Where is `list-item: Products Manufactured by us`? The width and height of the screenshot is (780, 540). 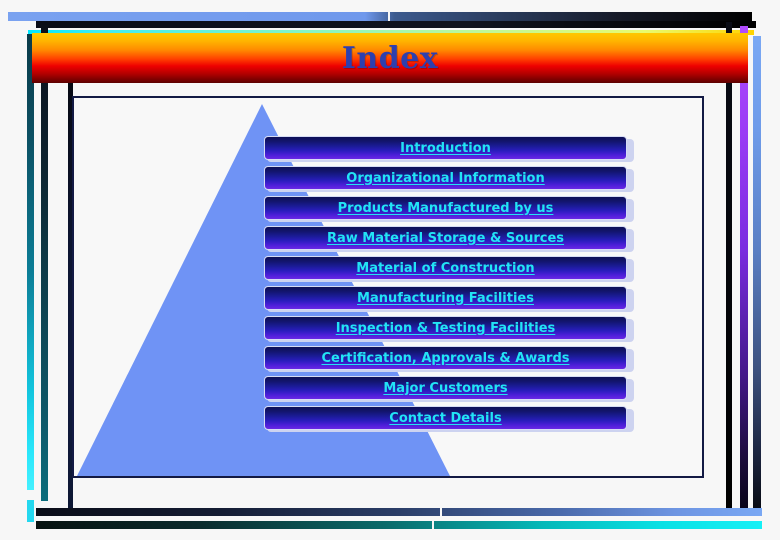 list-item: Products Manufactured by us is located at coordinates (449, 209).